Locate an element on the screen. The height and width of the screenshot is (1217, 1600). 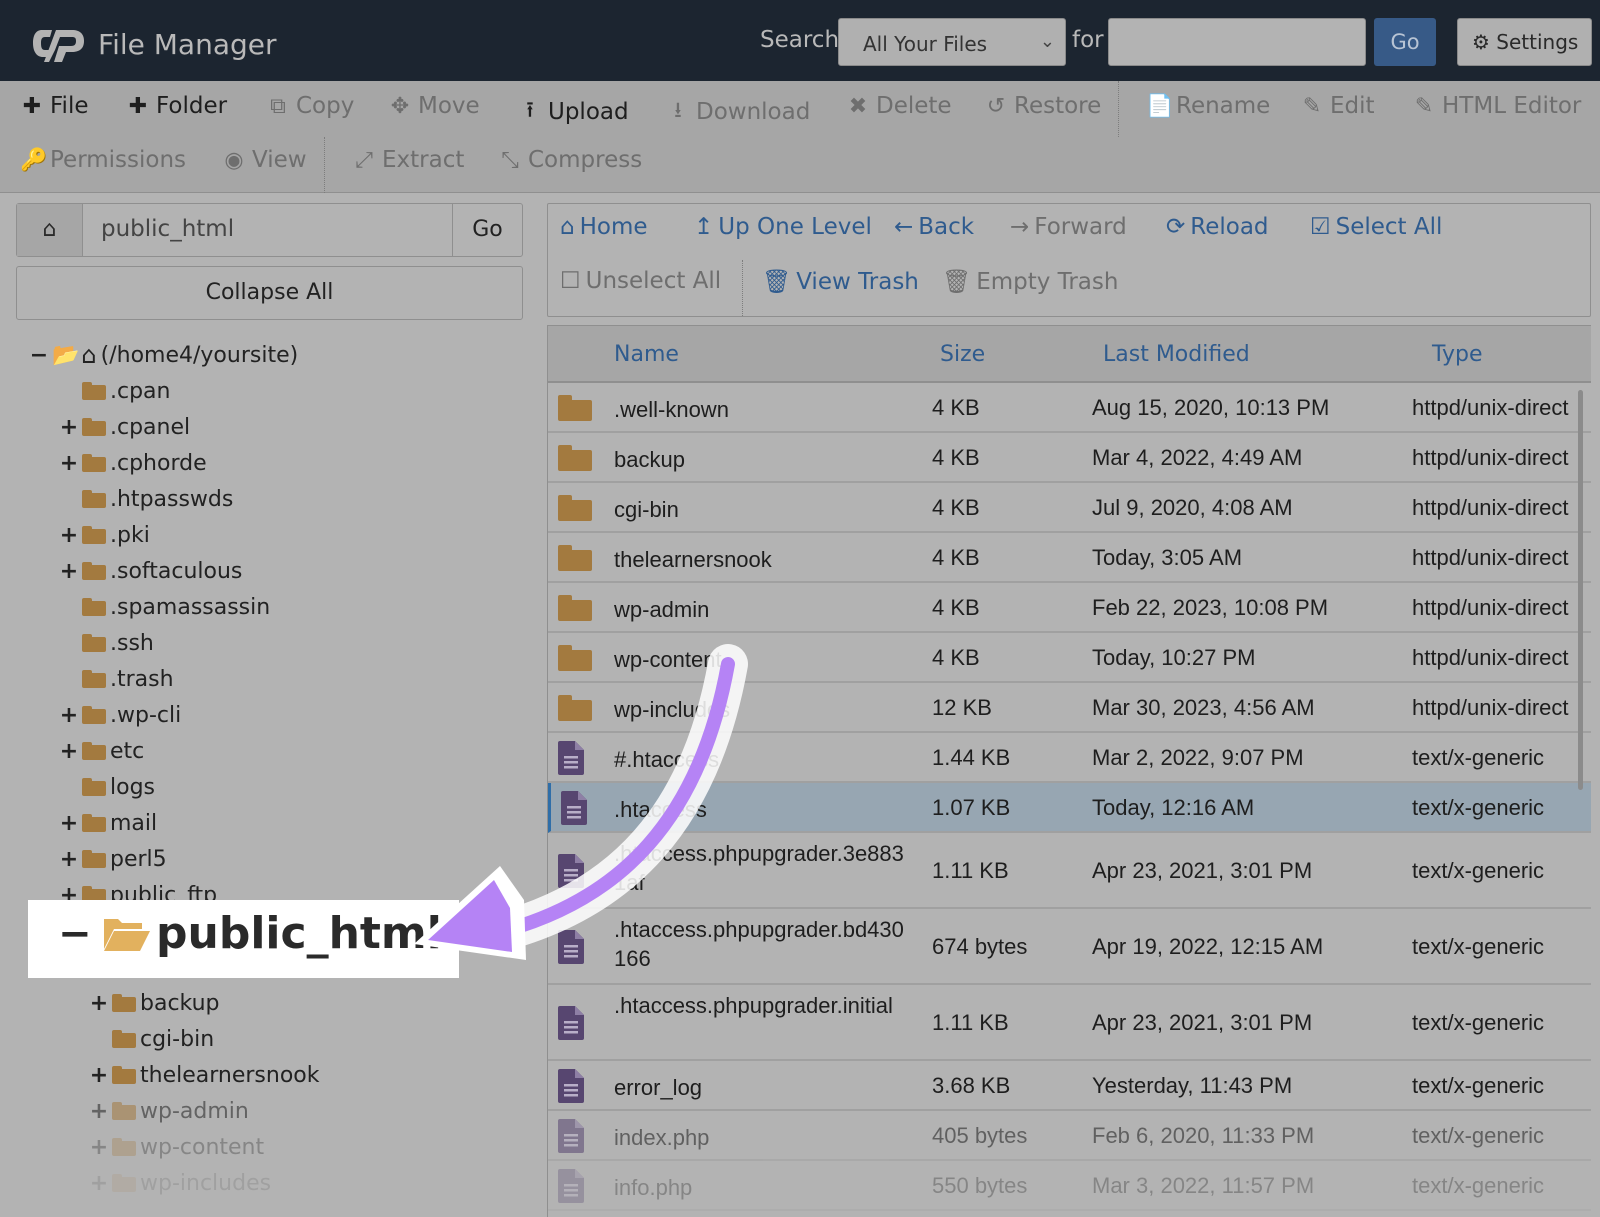
tree-root: − 📂 ⌂ (/home4/yoursite) is located at coordinates (163, 355).